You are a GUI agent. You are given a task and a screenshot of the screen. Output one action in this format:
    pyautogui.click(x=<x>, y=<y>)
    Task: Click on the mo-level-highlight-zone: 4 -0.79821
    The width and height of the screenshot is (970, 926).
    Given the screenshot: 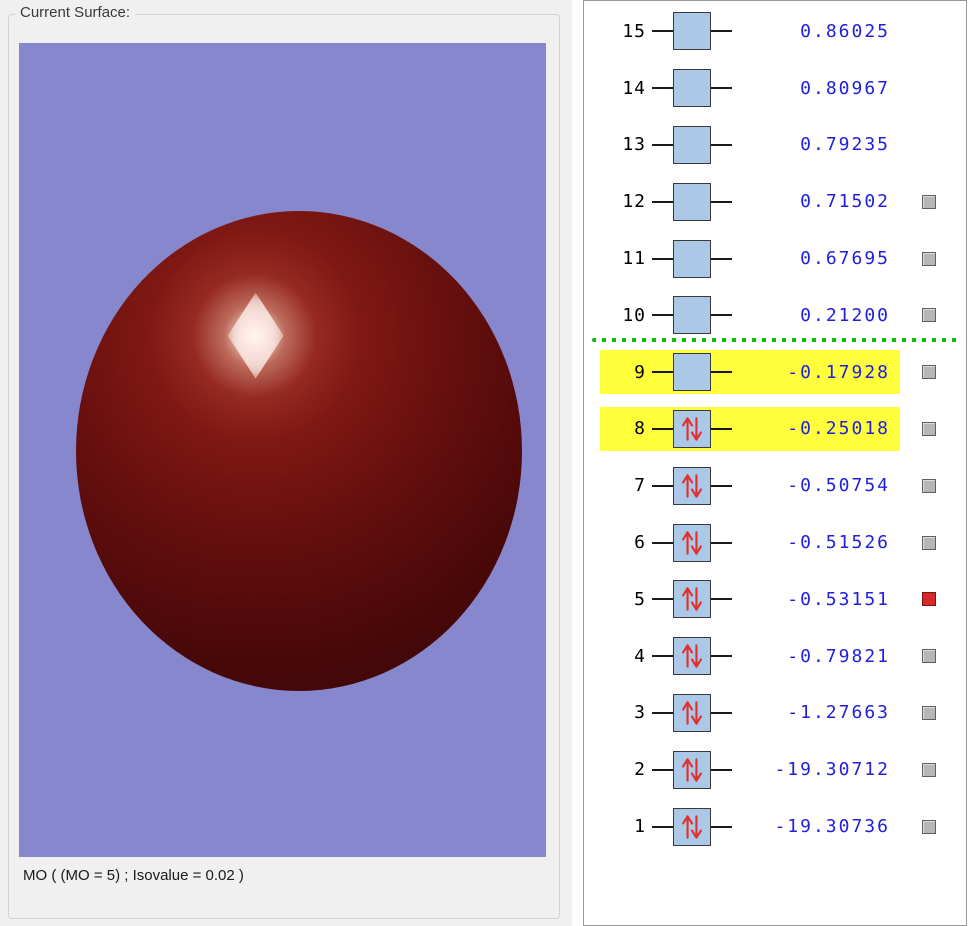 What is the action you would take?
    pyautogui.click(x=750, y=656)
    